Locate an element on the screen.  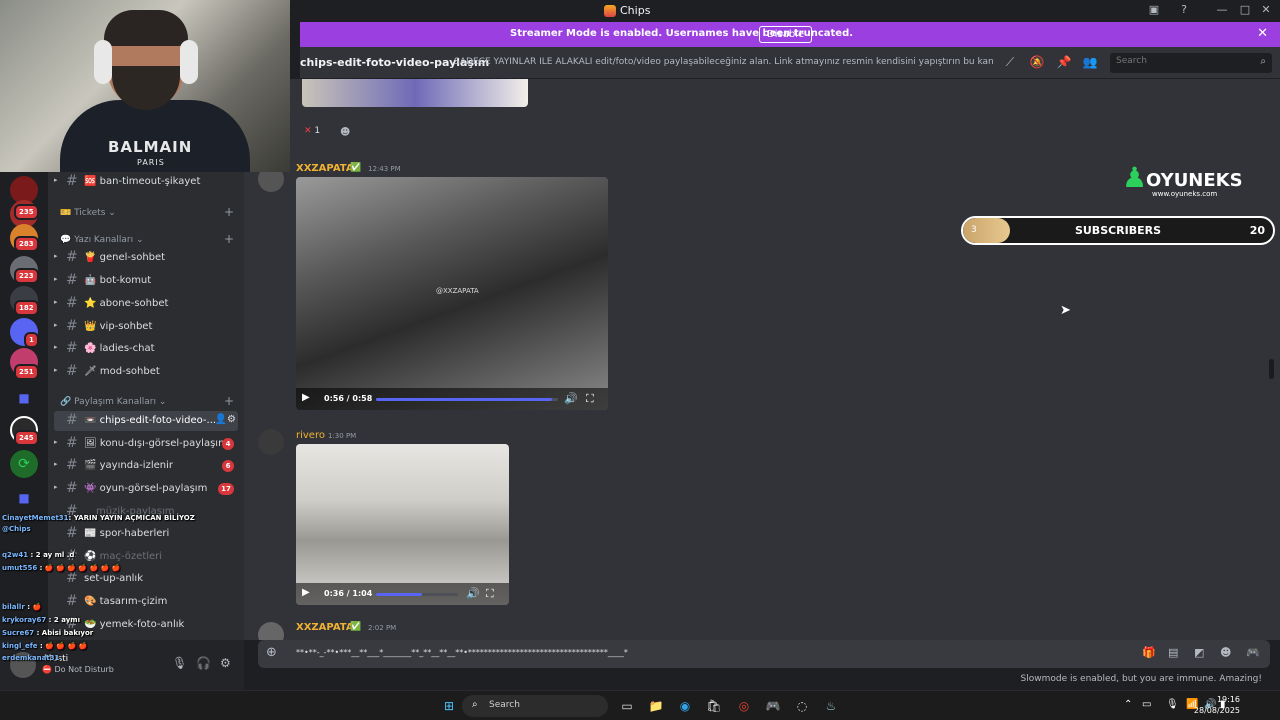
category-tickets: 🎫 Tickets ⌄ is located at coordinates (88, 213).